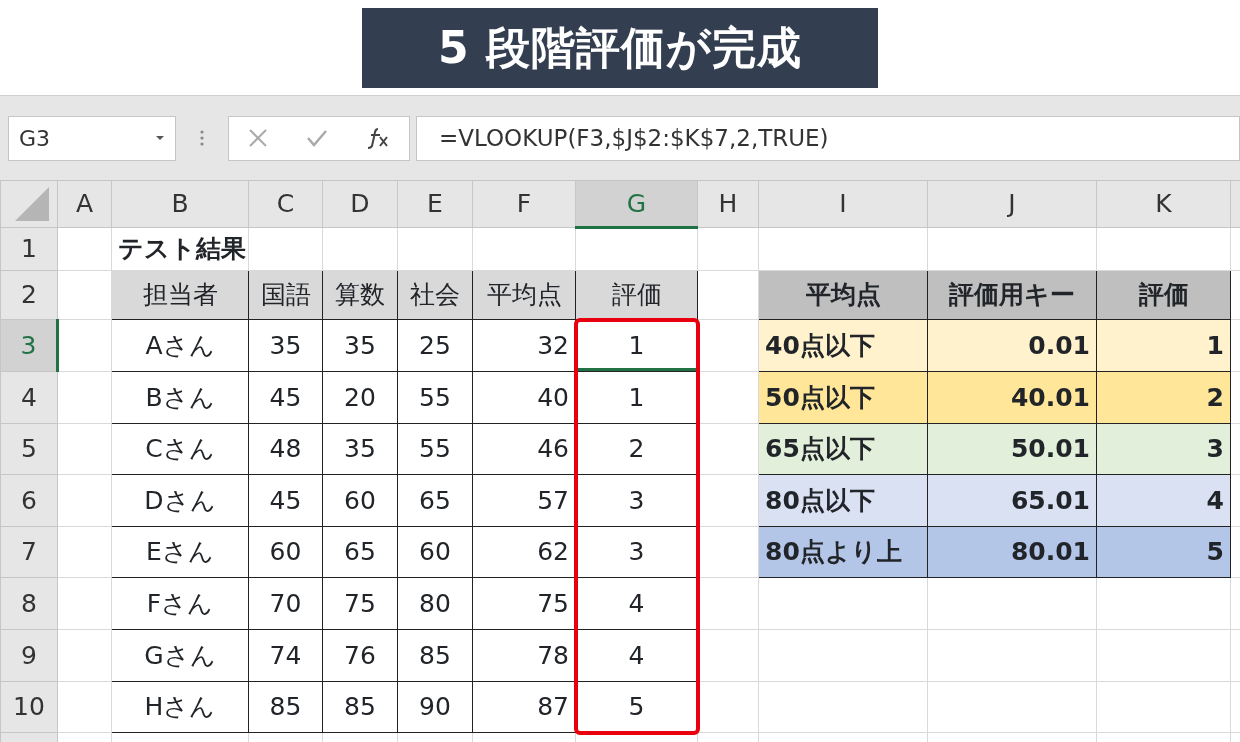  What do you see at coordinates (258, 138) in the screenshot?
I see `cancel-icon` at bounding box center [258, 138].